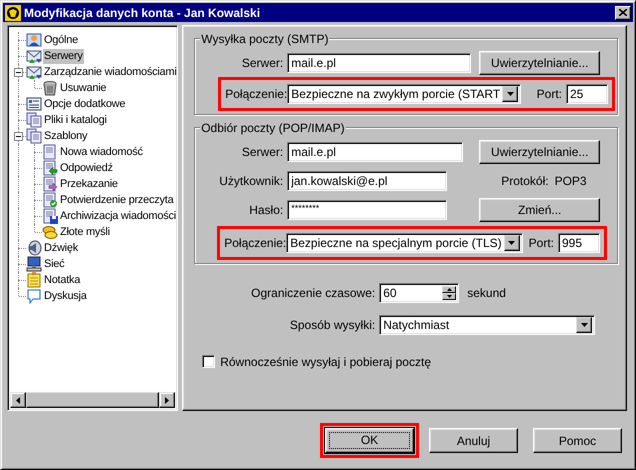 The image size is (636, 470). What do you see at coordinates (34, 296) in the screenshot?
I see `speech-bubble-icon` at bounding box center [34, 296].